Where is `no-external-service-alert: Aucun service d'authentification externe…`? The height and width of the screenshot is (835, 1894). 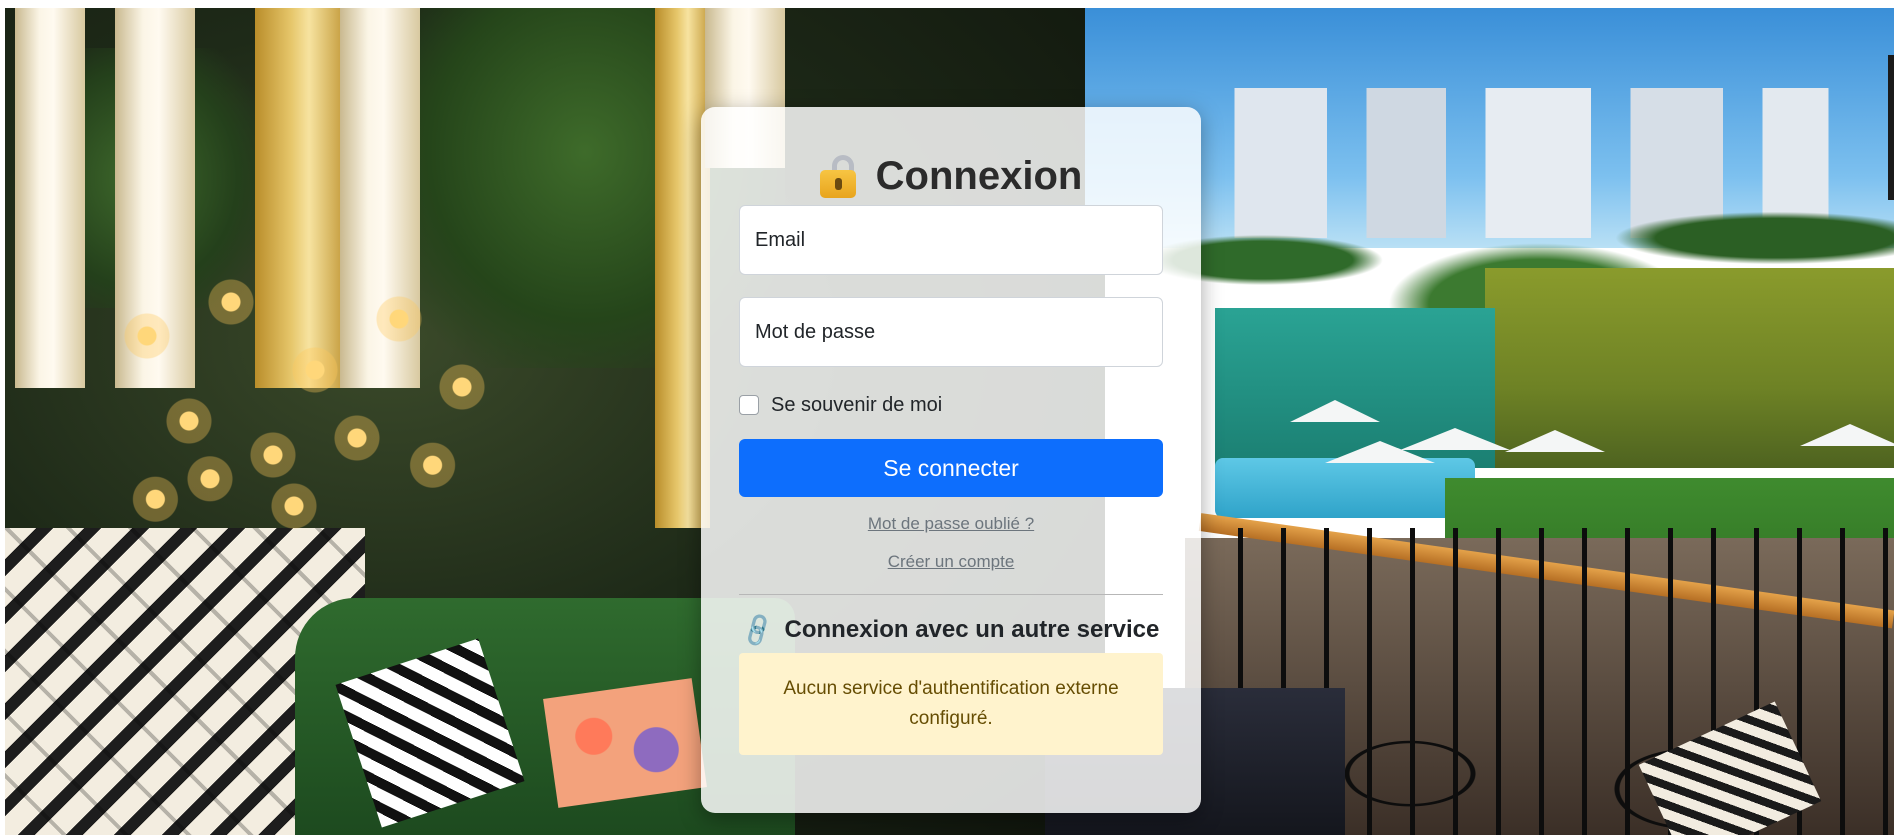 no-external-service-alert: Aucun service d'authentification externe… is located at coordinates (951, 704).